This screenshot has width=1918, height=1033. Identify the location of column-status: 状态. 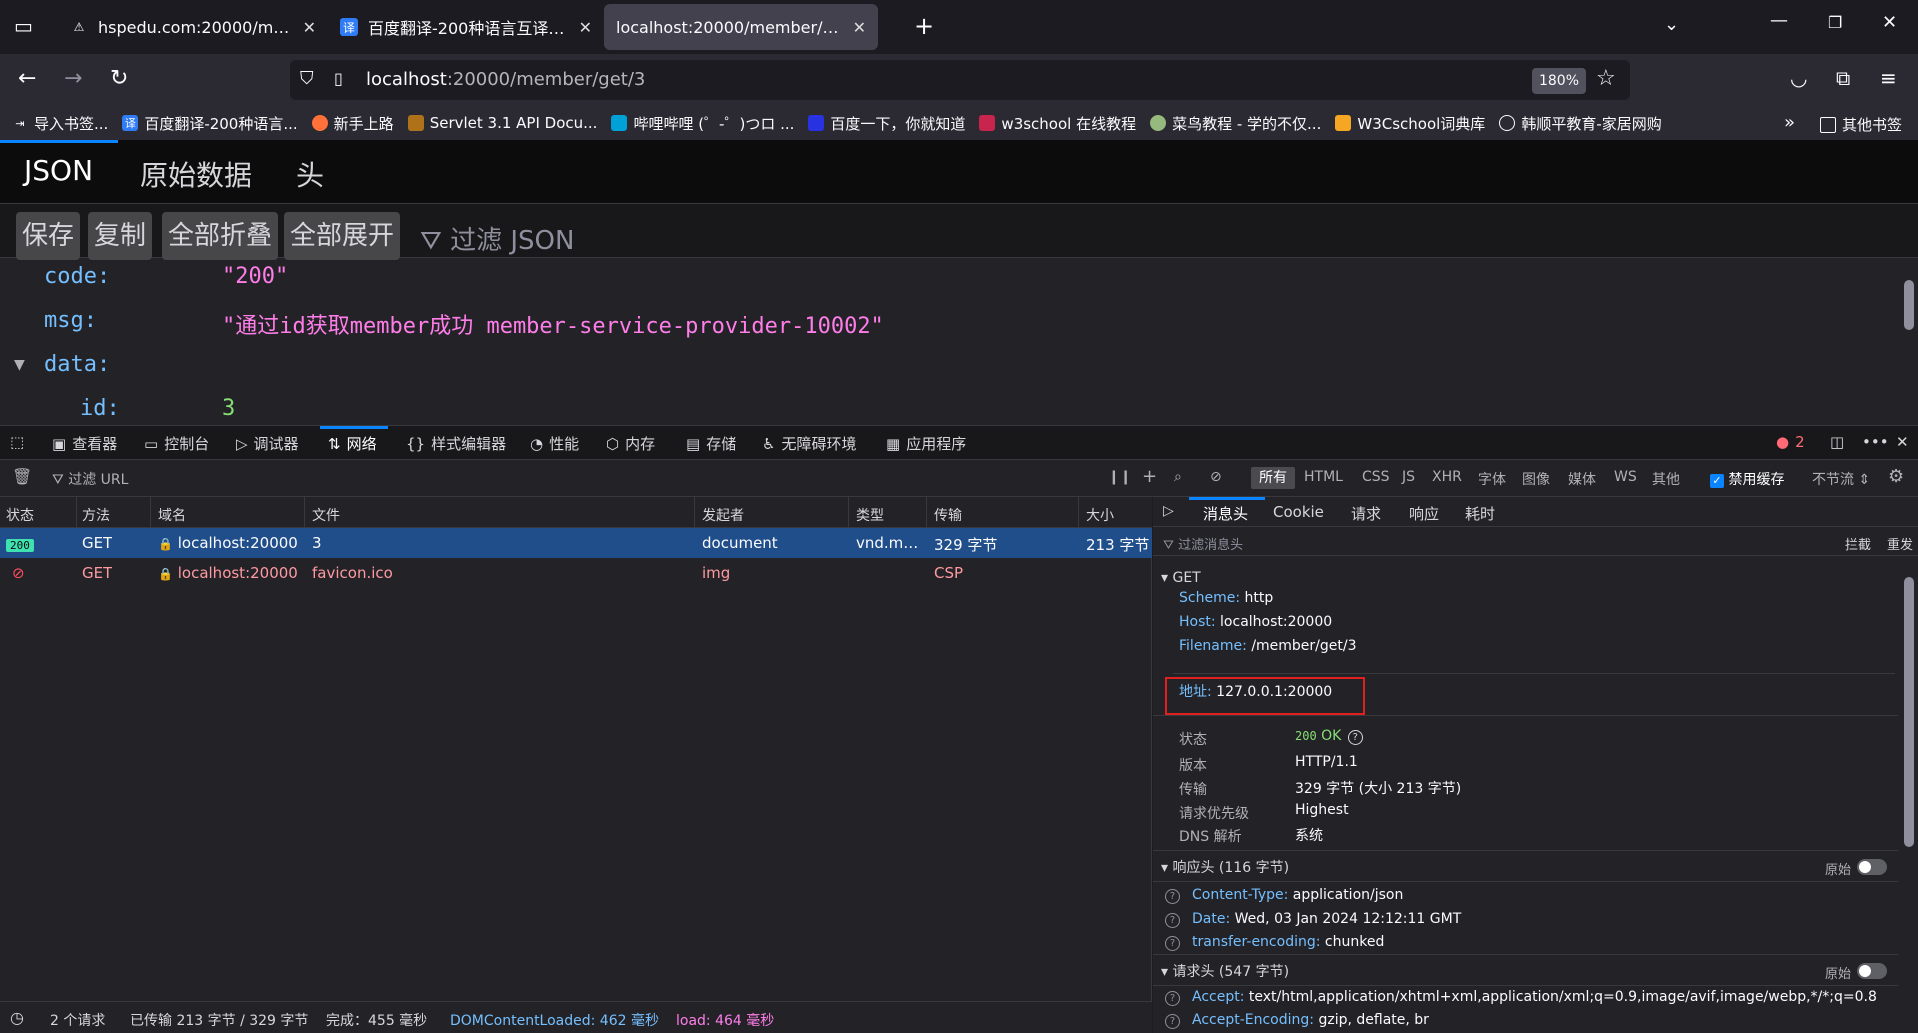
(20, 515).